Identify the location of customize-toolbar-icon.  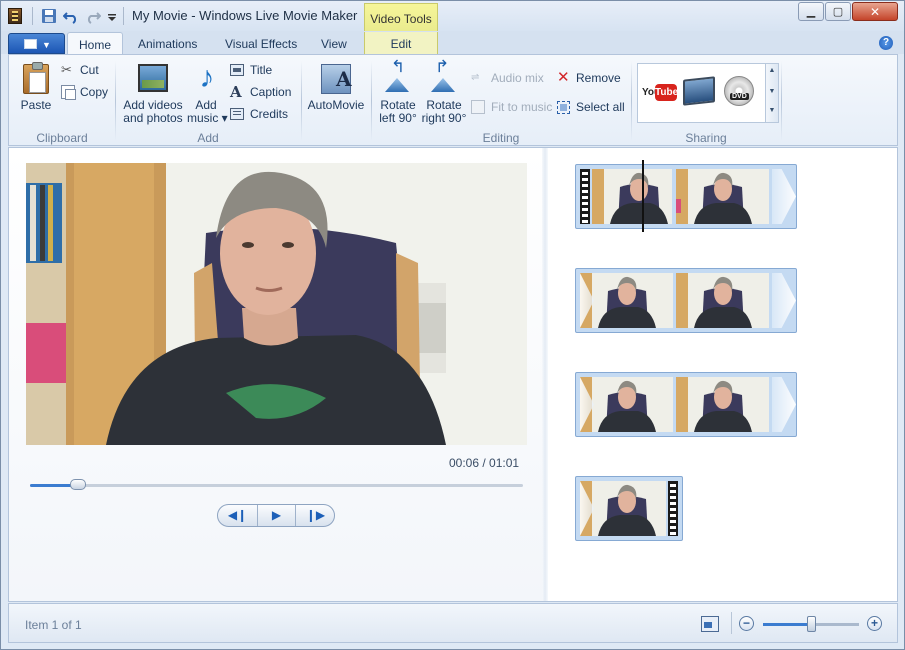
(112, 16).